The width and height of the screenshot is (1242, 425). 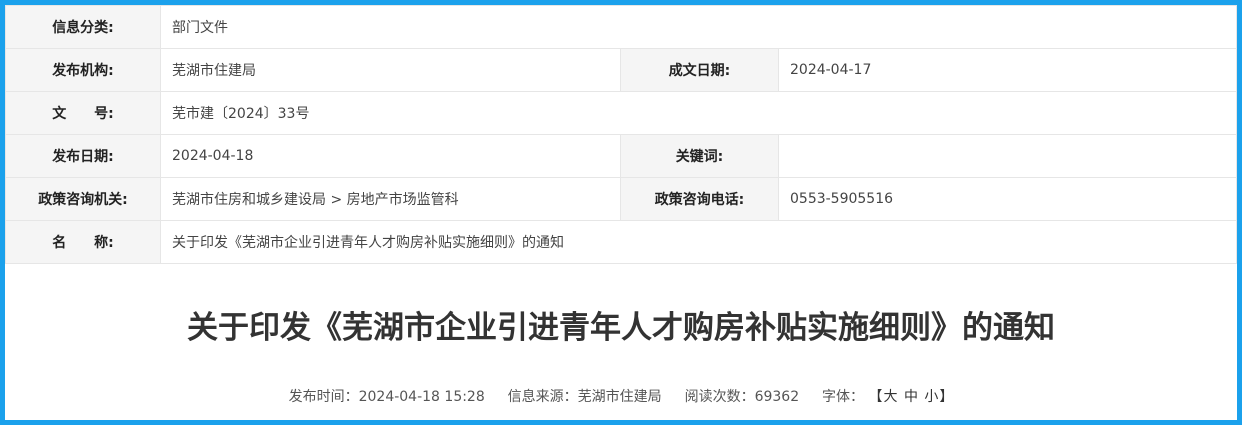 What do you see at coordinates (1007, 156) in the screenshot?
I see `keywords-value` at bounding box center [1007, 156].